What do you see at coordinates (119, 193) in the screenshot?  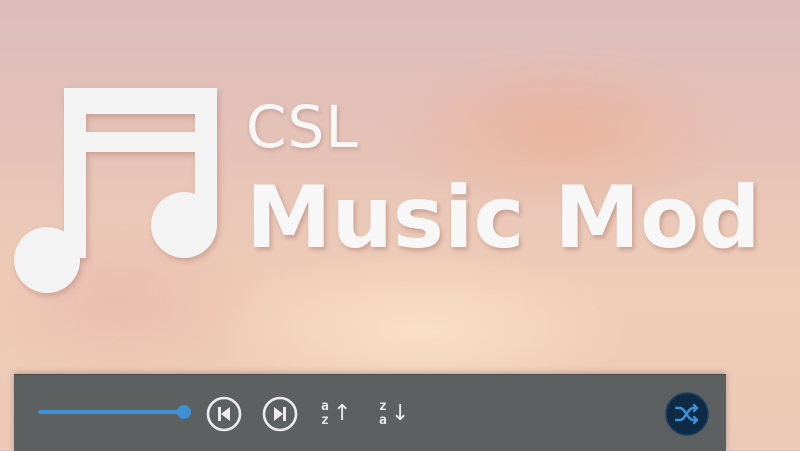 I see `music-note-icon` at bounding box center [119, 193].